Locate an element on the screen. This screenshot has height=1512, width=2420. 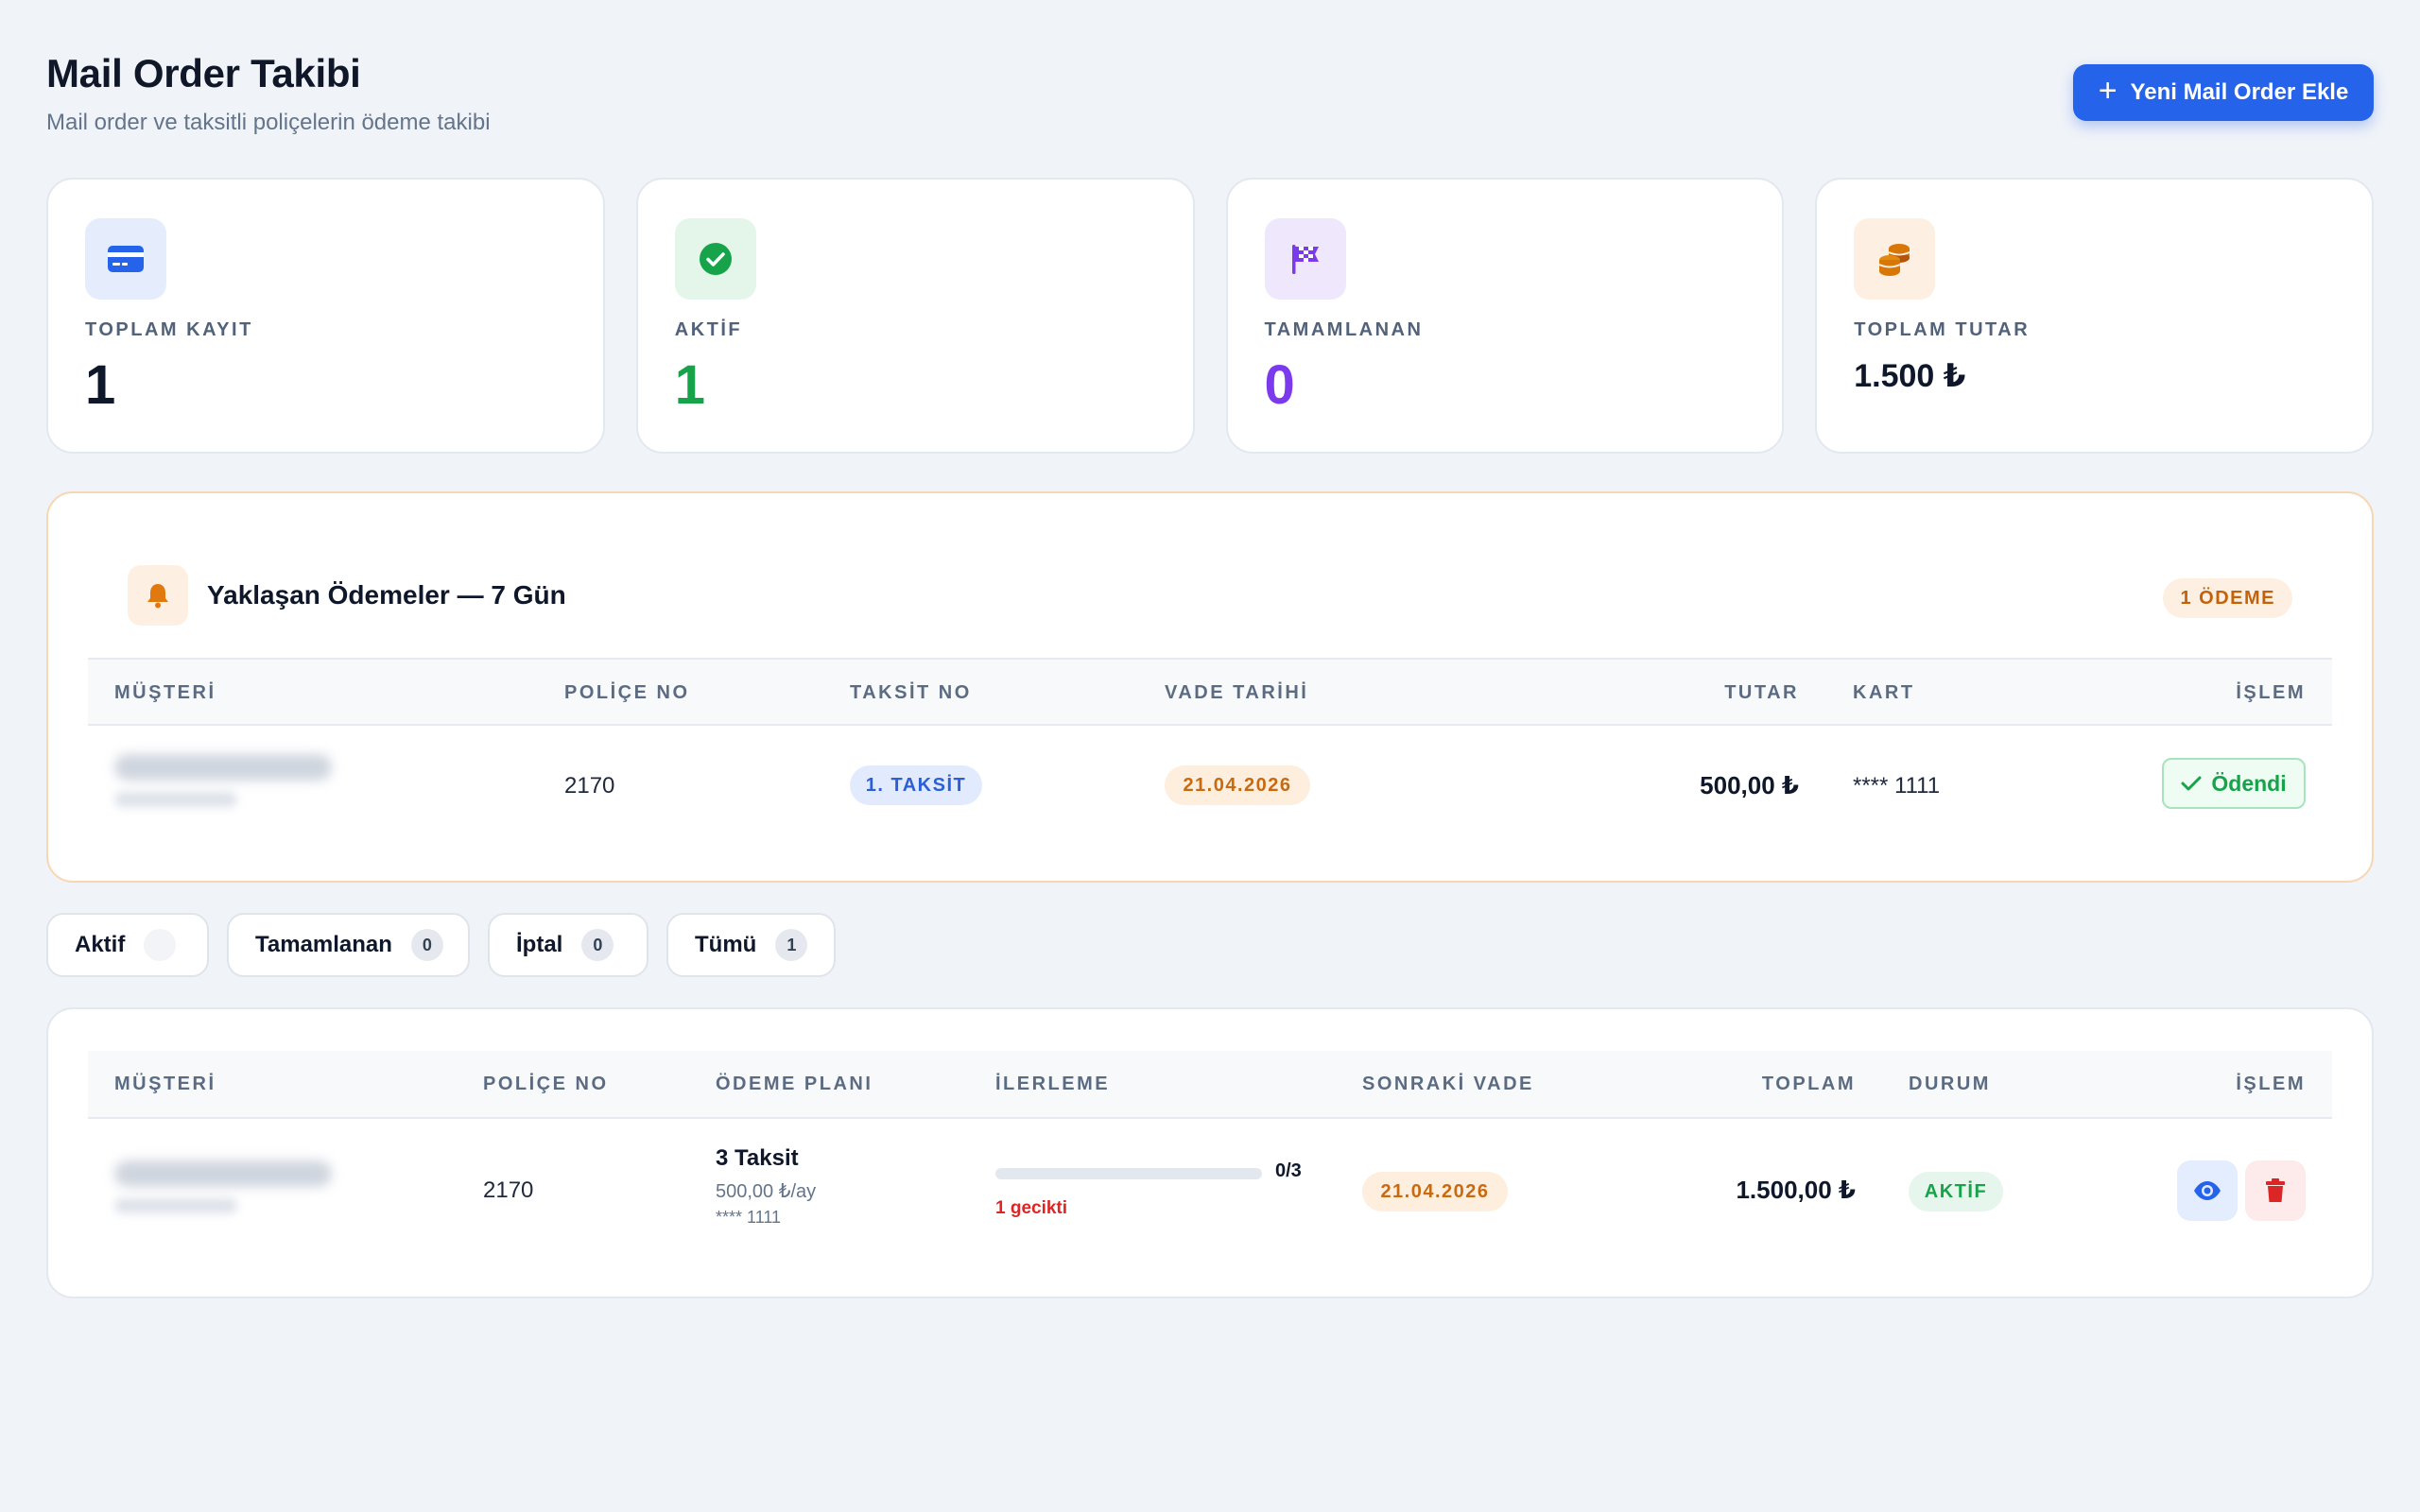
mark-paid-button: Ödendi is located at coordinates (2234, 783).